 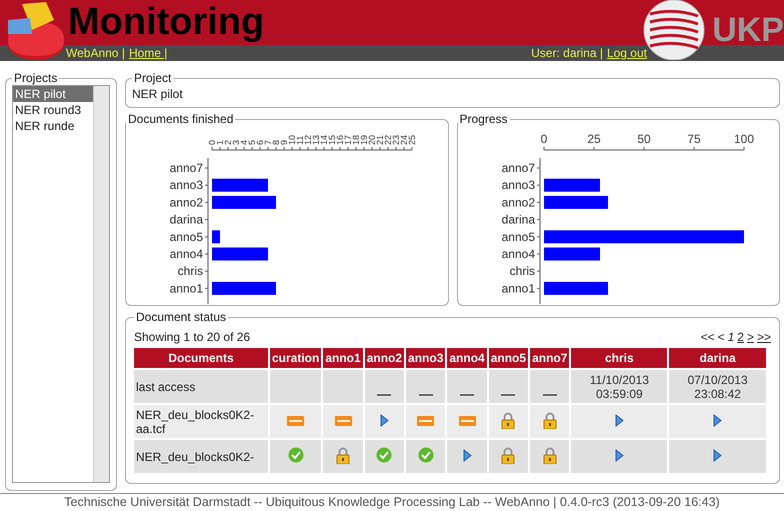 What do you see at coordinates (268, 142) in the screenshot?
I see `tick-label: 7` at bounding box center [268, 142].